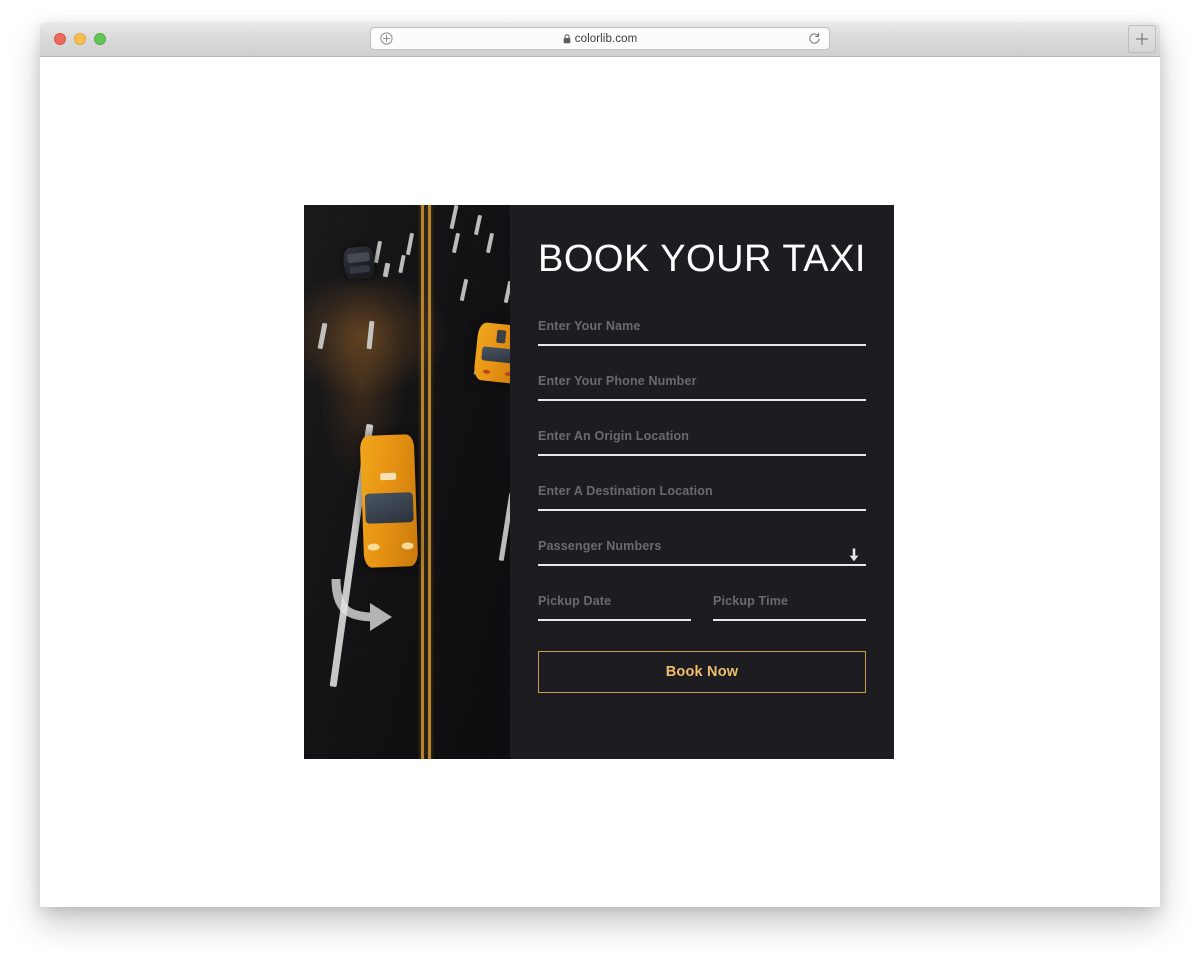 The height and width of the screenshot is (972, 1200). I want to click on dark-car, so click(359, 263).